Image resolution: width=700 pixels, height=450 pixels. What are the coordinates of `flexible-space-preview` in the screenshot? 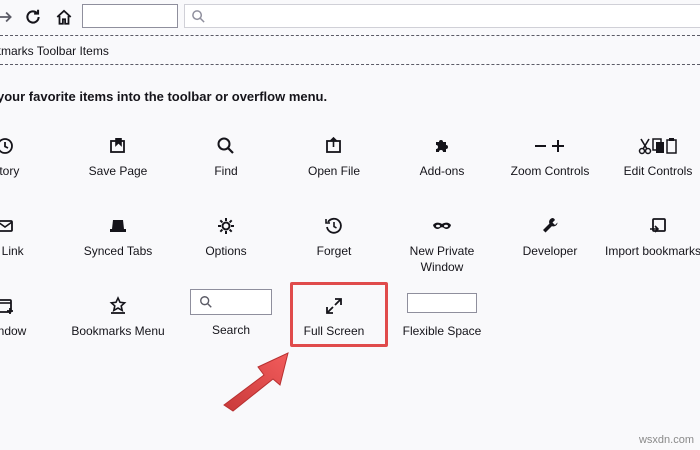 It's located at (442, 303).